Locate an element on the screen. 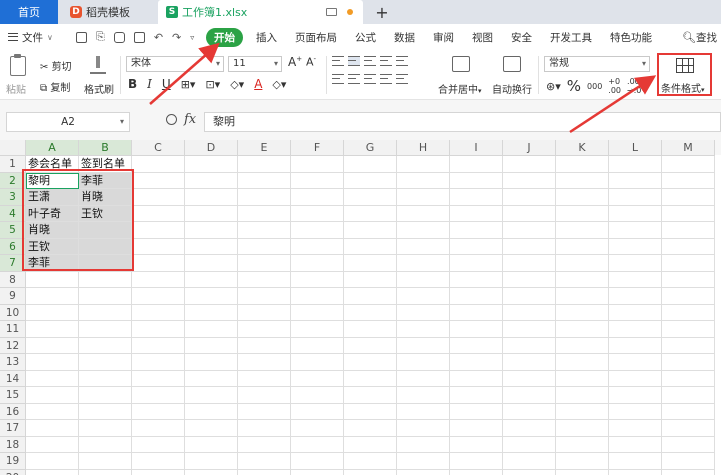  cell-g10 is located at coordinates (370, 312).